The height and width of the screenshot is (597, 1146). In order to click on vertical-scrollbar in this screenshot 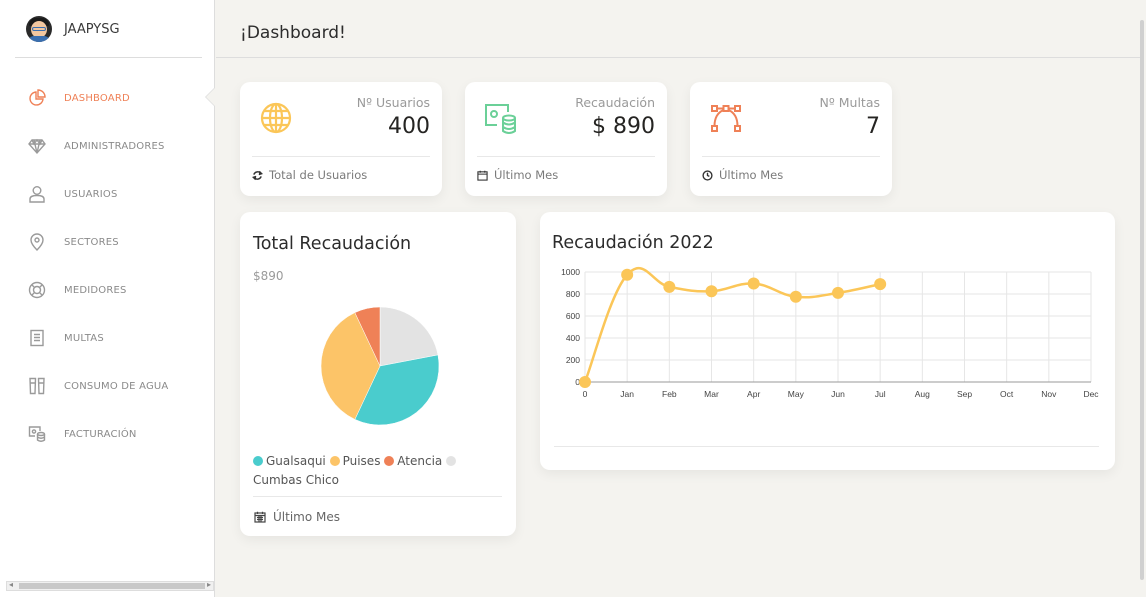, I will do `click(1142, 298)`.